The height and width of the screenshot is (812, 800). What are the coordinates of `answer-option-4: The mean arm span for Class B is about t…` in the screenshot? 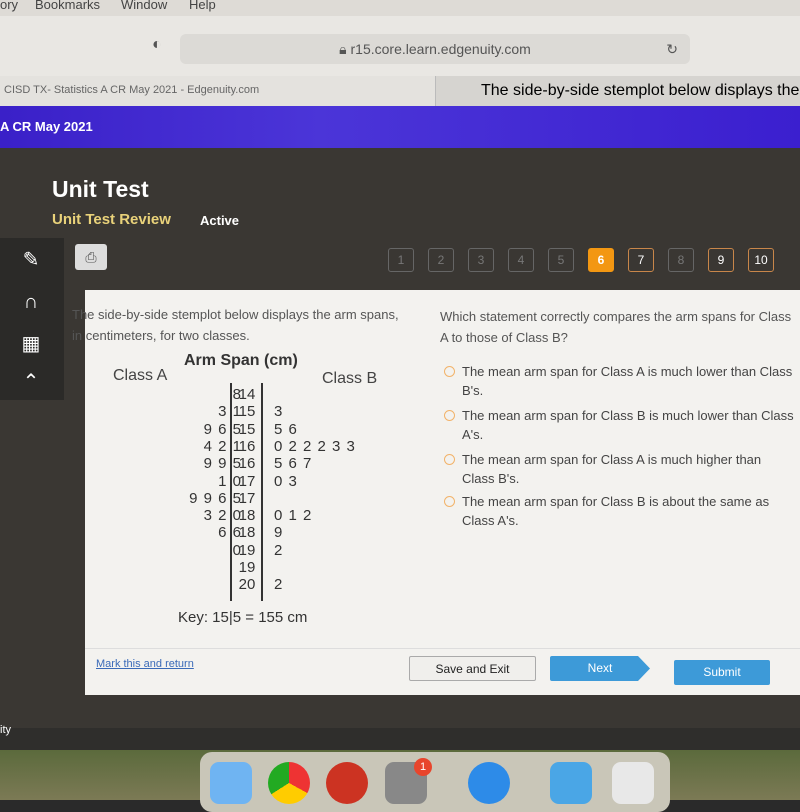 It's located at (617, 511).